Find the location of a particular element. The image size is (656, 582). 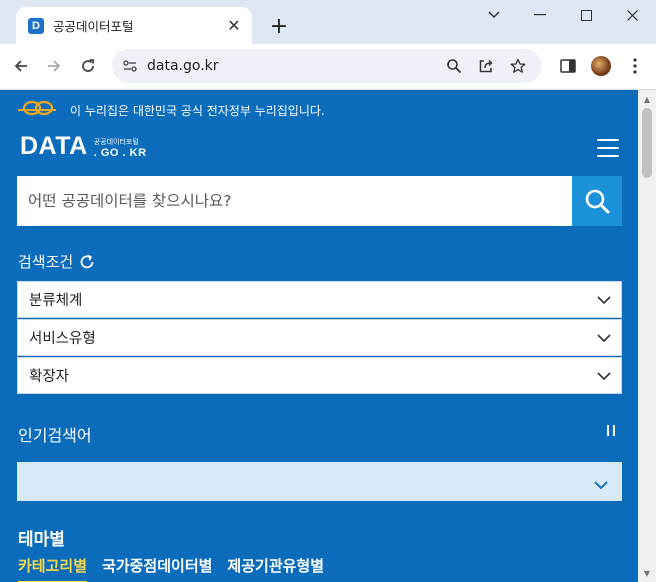

search-button is located at coordinates (597, 201).